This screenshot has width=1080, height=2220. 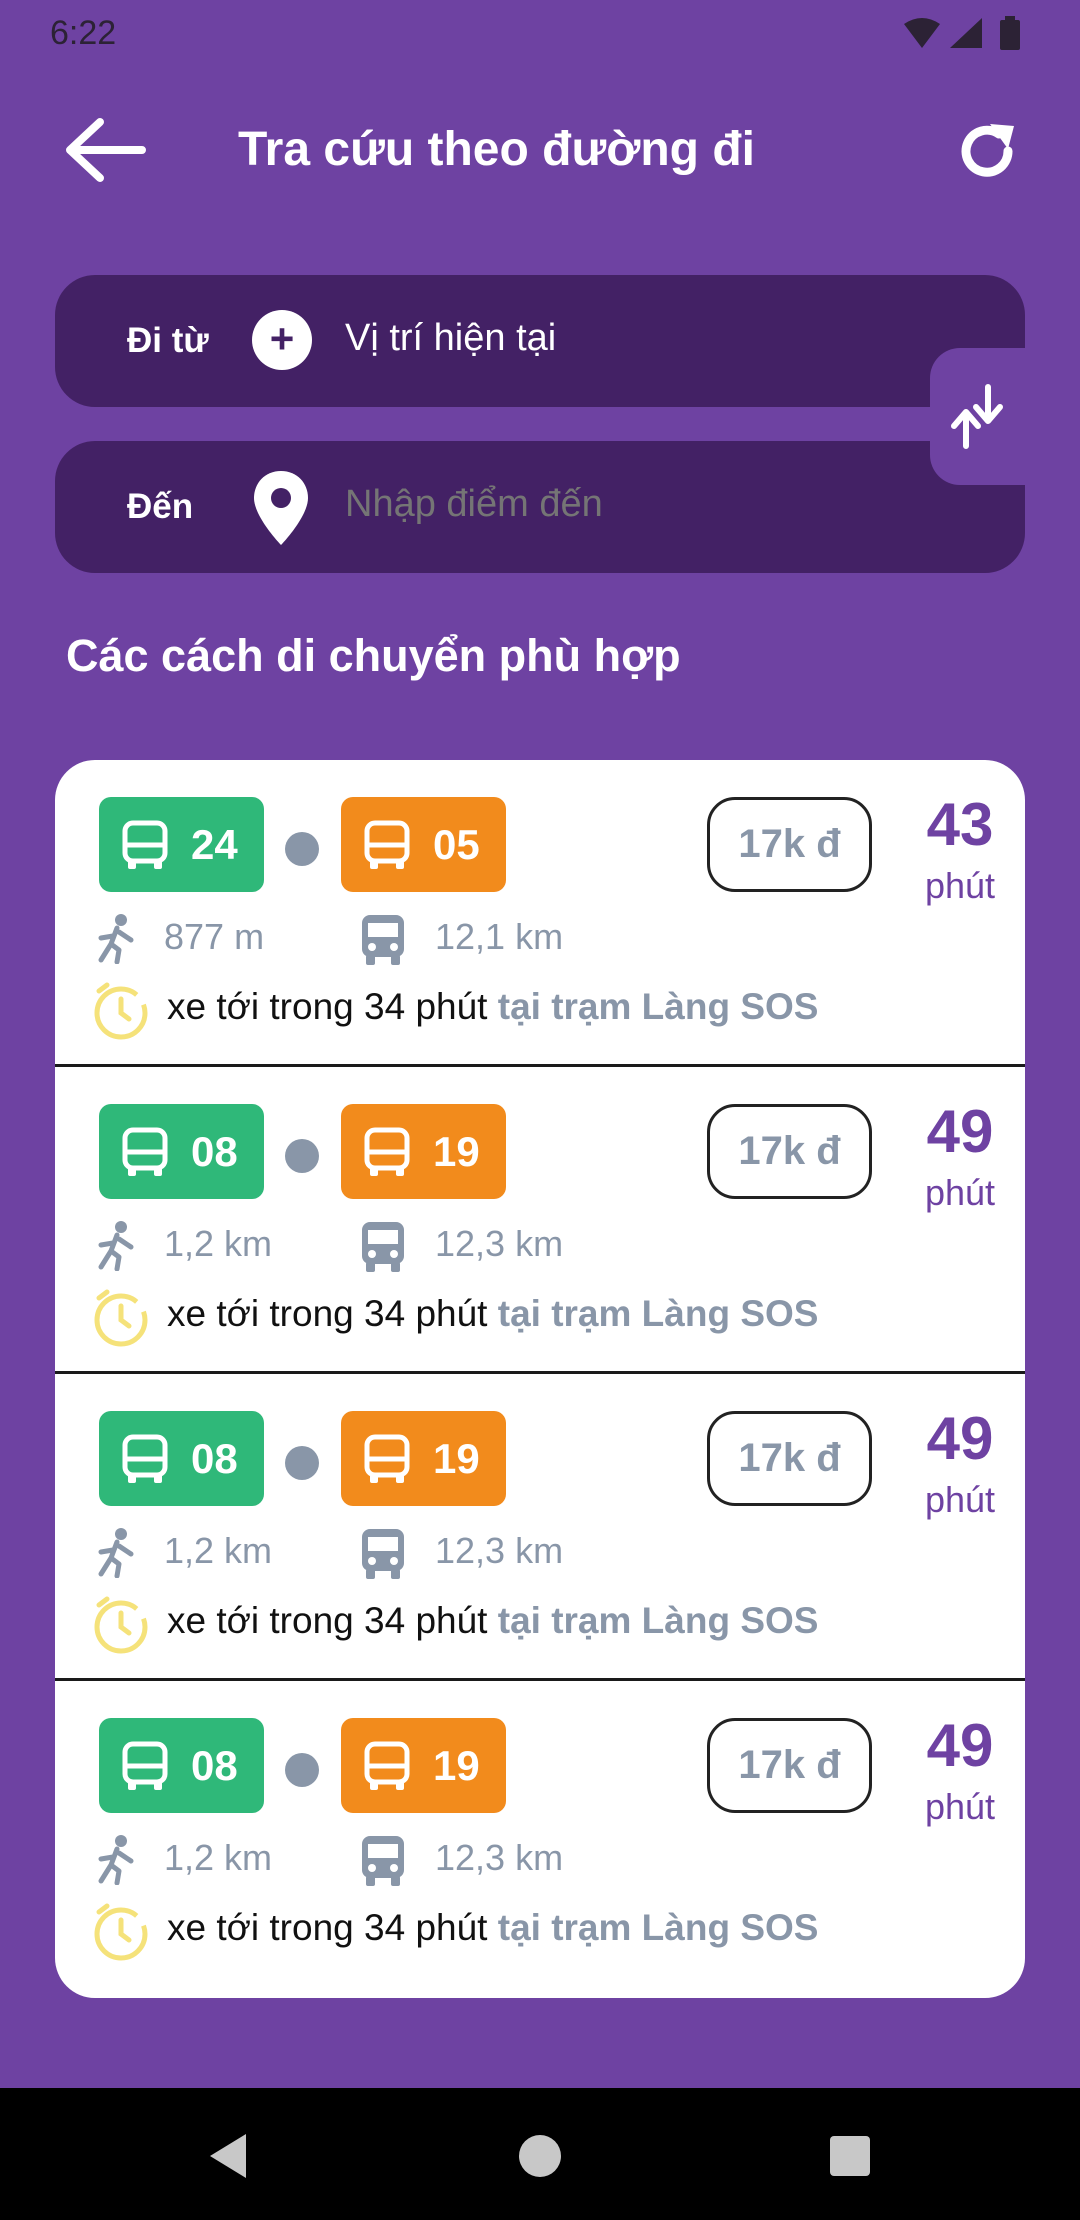 What do you see at coordinates (966, 33) in the screenshot?
I see `signal-icon` at bounding box center [966, 33].